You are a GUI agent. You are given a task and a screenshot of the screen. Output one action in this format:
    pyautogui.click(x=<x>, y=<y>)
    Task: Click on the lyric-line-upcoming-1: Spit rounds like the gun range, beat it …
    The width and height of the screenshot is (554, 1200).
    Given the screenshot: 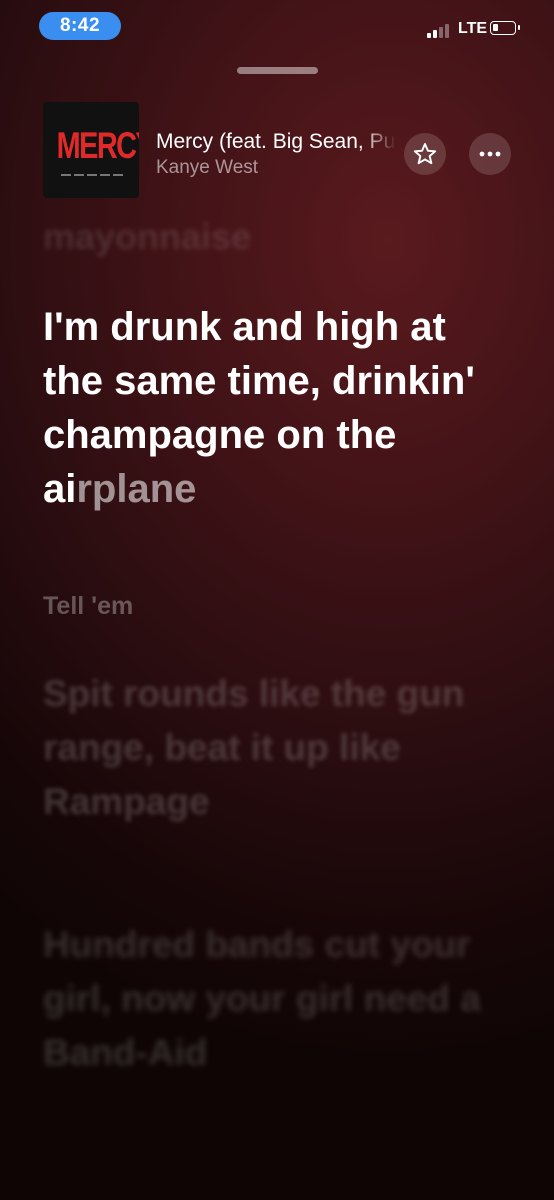 What is the action you would take?
    pyautogui.click(x=273, y=748)
    